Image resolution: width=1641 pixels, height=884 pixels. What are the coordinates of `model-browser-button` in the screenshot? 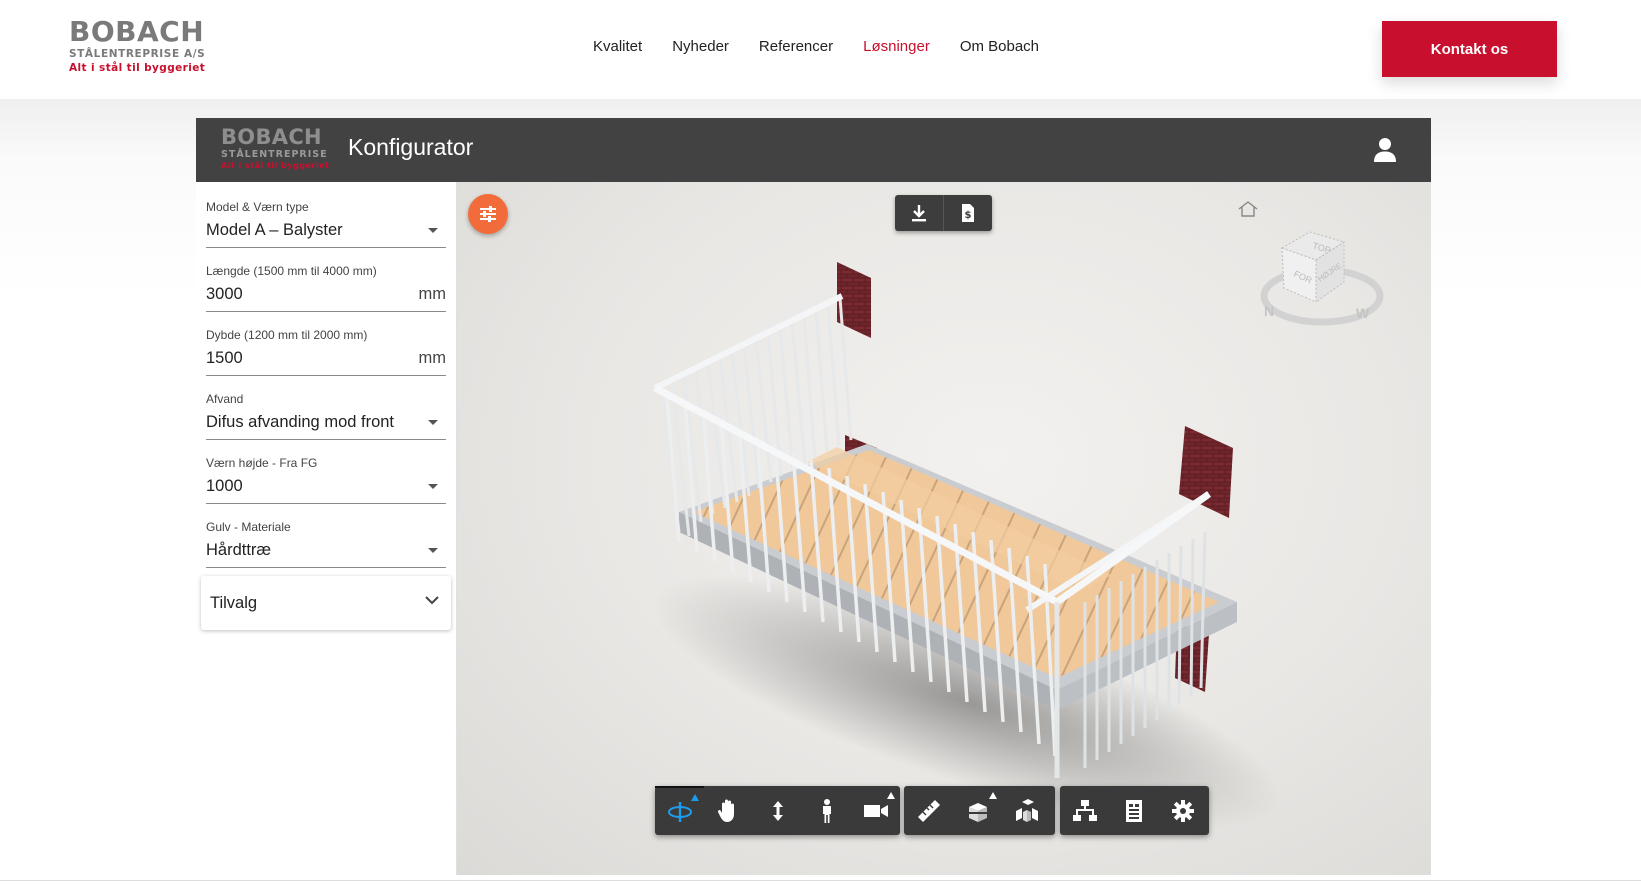 It's located at (1084, 810).